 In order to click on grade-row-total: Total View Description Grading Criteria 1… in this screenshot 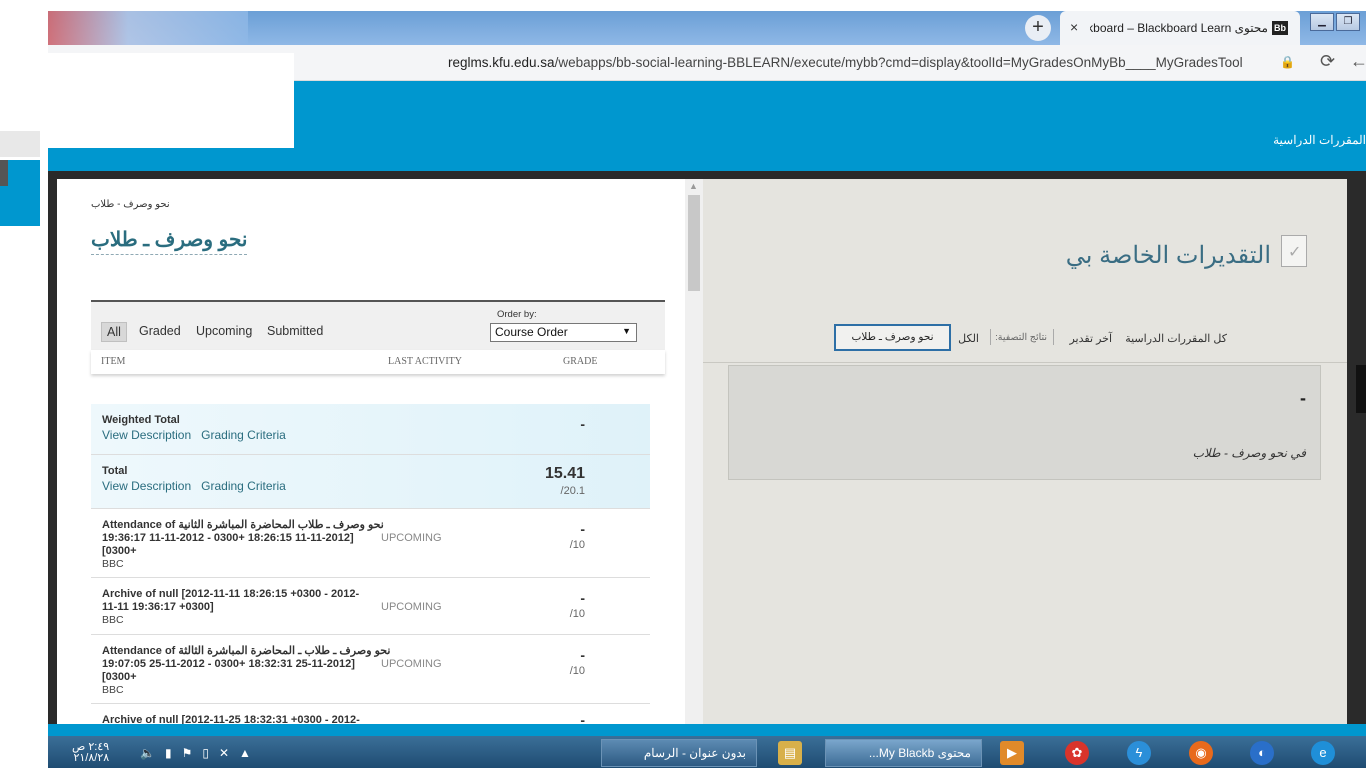, I will do `click(370, 482)`.